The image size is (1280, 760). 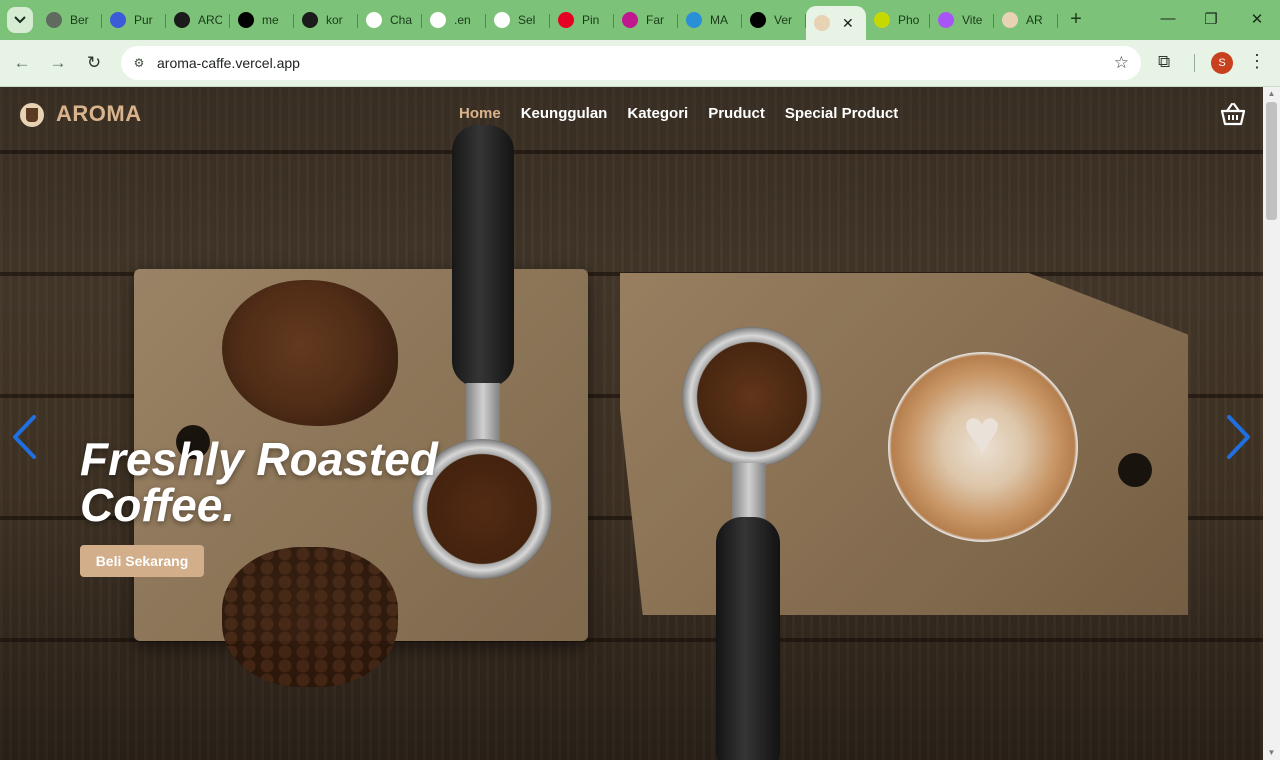 What do you see at coordinates (1257, 61) in the screenshot?
I see `browser-menu-icon: ⋮` at bounding box center [1257, 61].